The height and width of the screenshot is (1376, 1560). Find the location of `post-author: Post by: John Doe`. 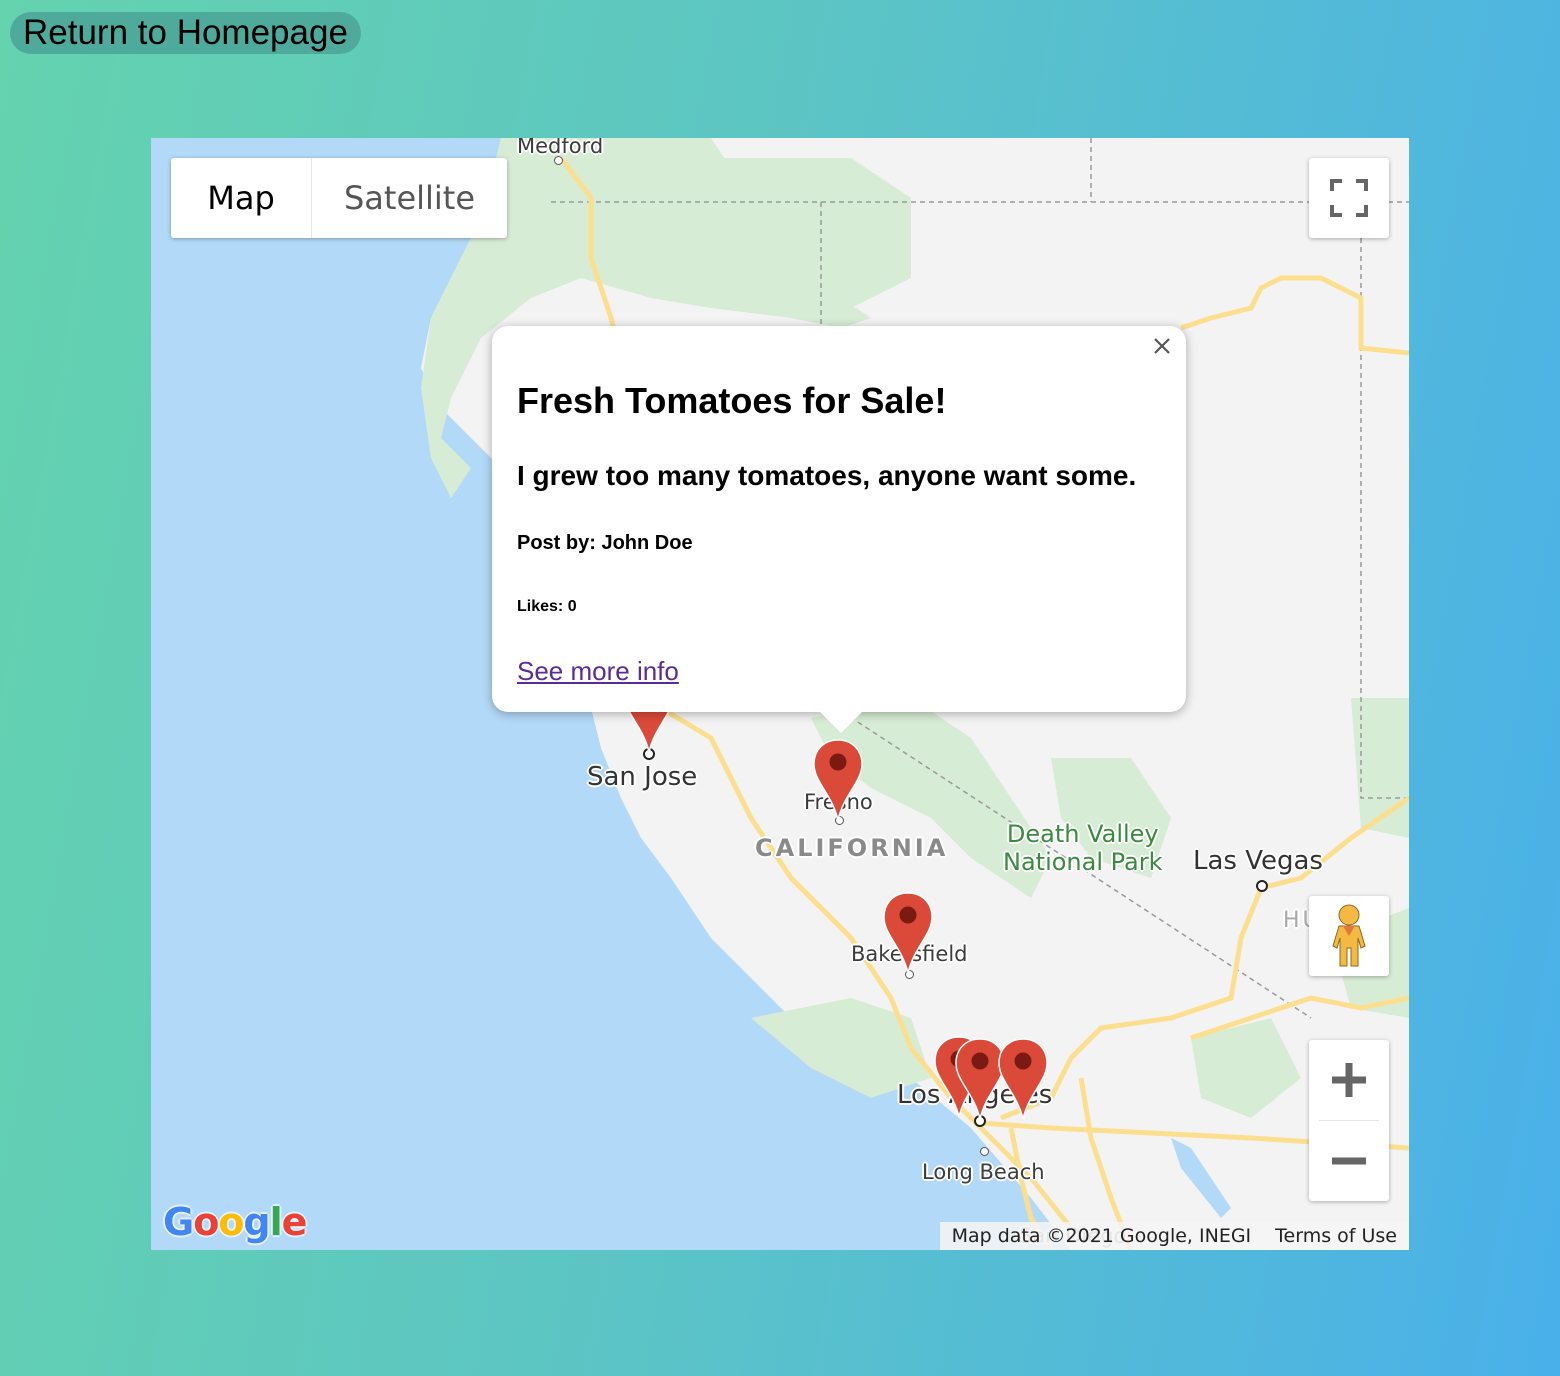

post-author: Post by: John Doe is located at coordinates (605, 543).